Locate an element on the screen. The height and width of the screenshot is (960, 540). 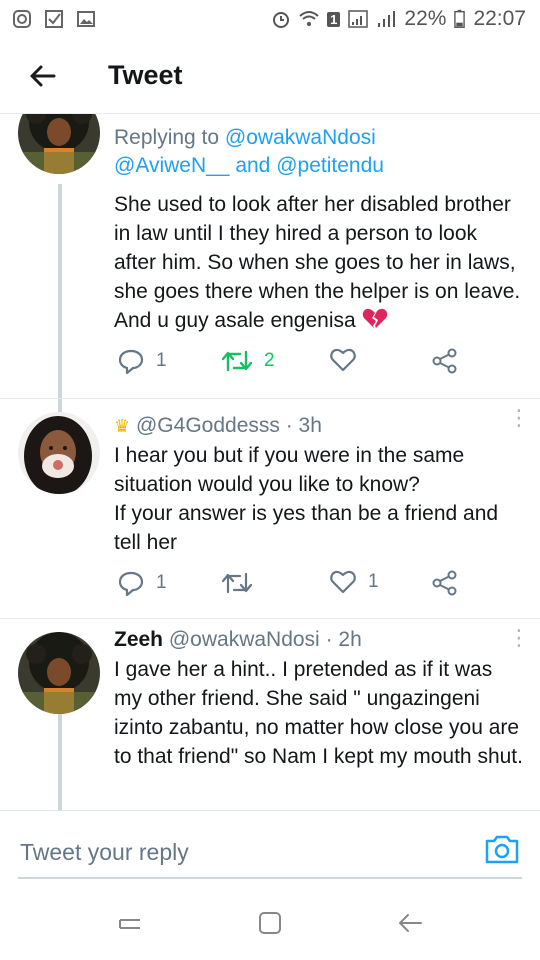
signal-bars-icon is located at coordinates (387, 19).